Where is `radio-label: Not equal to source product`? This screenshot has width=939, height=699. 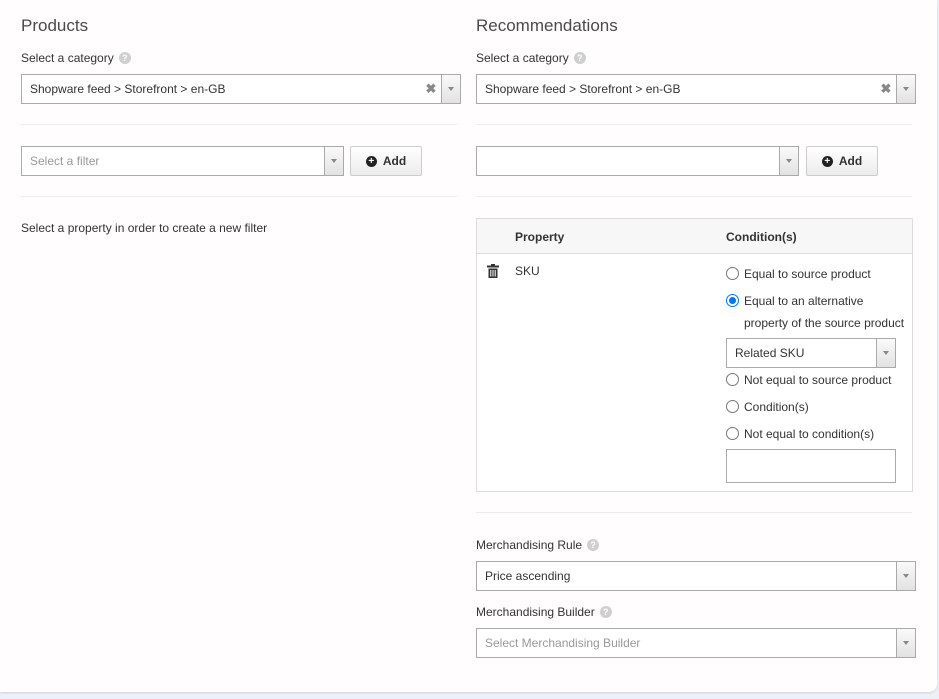 radio-label: Not equal to source product is located at coordinates (818, 380).